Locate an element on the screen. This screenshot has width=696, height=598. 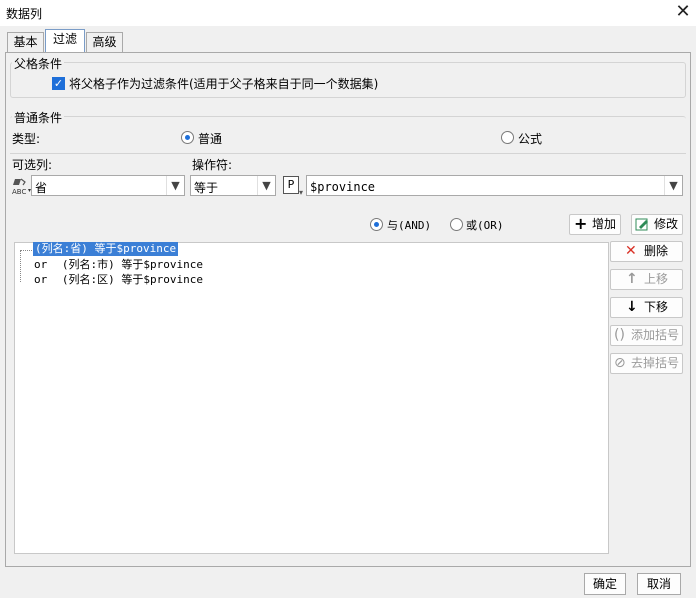
column-select-value: 省 is located at coordinates (41, 188).